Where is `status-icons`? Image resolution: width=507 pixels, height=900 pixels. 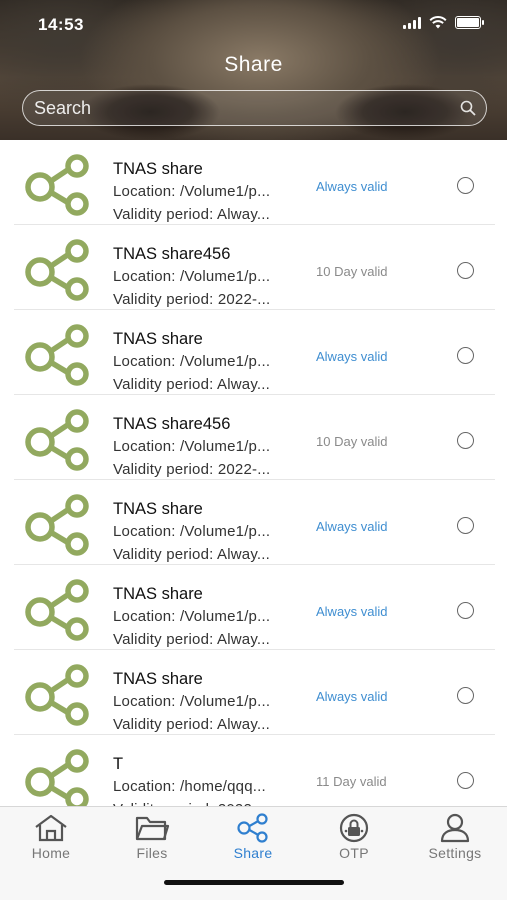 status-icons is located at coordinates (443, 22).